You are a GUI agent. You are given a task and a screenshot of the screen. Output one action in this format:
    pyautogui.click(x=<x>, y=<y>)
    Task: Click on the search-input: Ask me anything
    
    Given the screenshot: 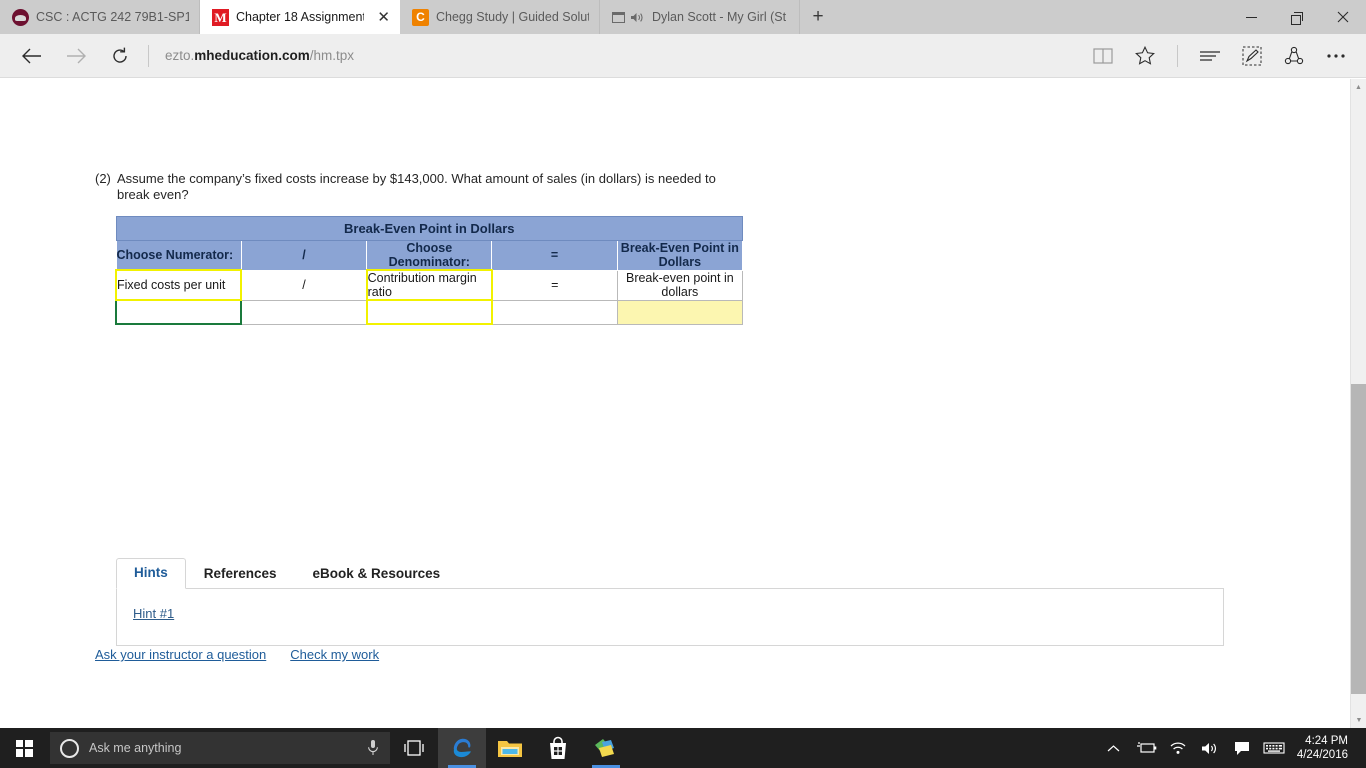 What is the action you would take?
    pyautogui.click(x=222, y=748)
    